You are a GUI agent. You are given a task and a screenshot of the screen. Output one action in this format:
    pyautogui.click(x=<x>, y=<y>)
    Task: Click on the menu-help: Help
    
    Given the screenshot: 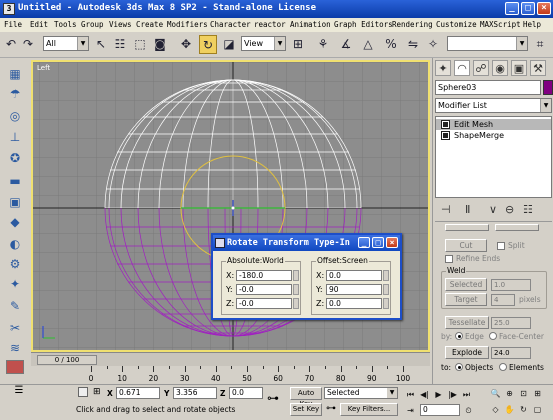 What is the action you would take?
    pyautogui.click(x=532, y=24)
    